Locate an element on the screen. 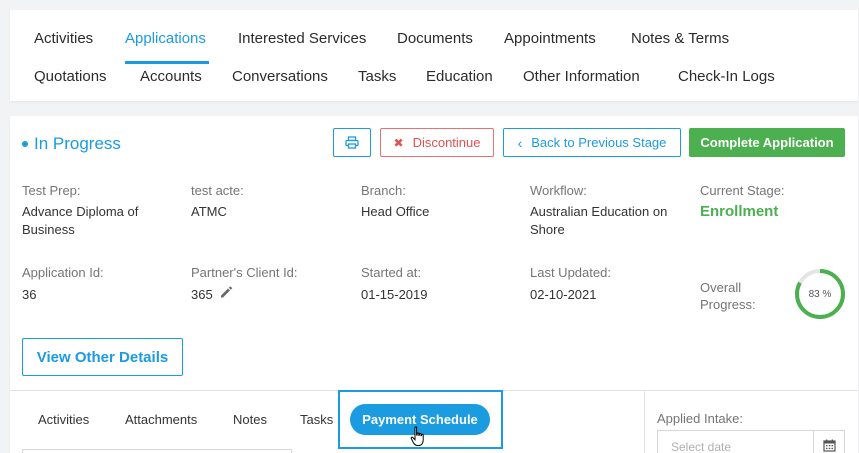 The width and height of the screenshot is (859, 453). last-updated-value: 02-10-2021 is located at coordinates (563, 294).